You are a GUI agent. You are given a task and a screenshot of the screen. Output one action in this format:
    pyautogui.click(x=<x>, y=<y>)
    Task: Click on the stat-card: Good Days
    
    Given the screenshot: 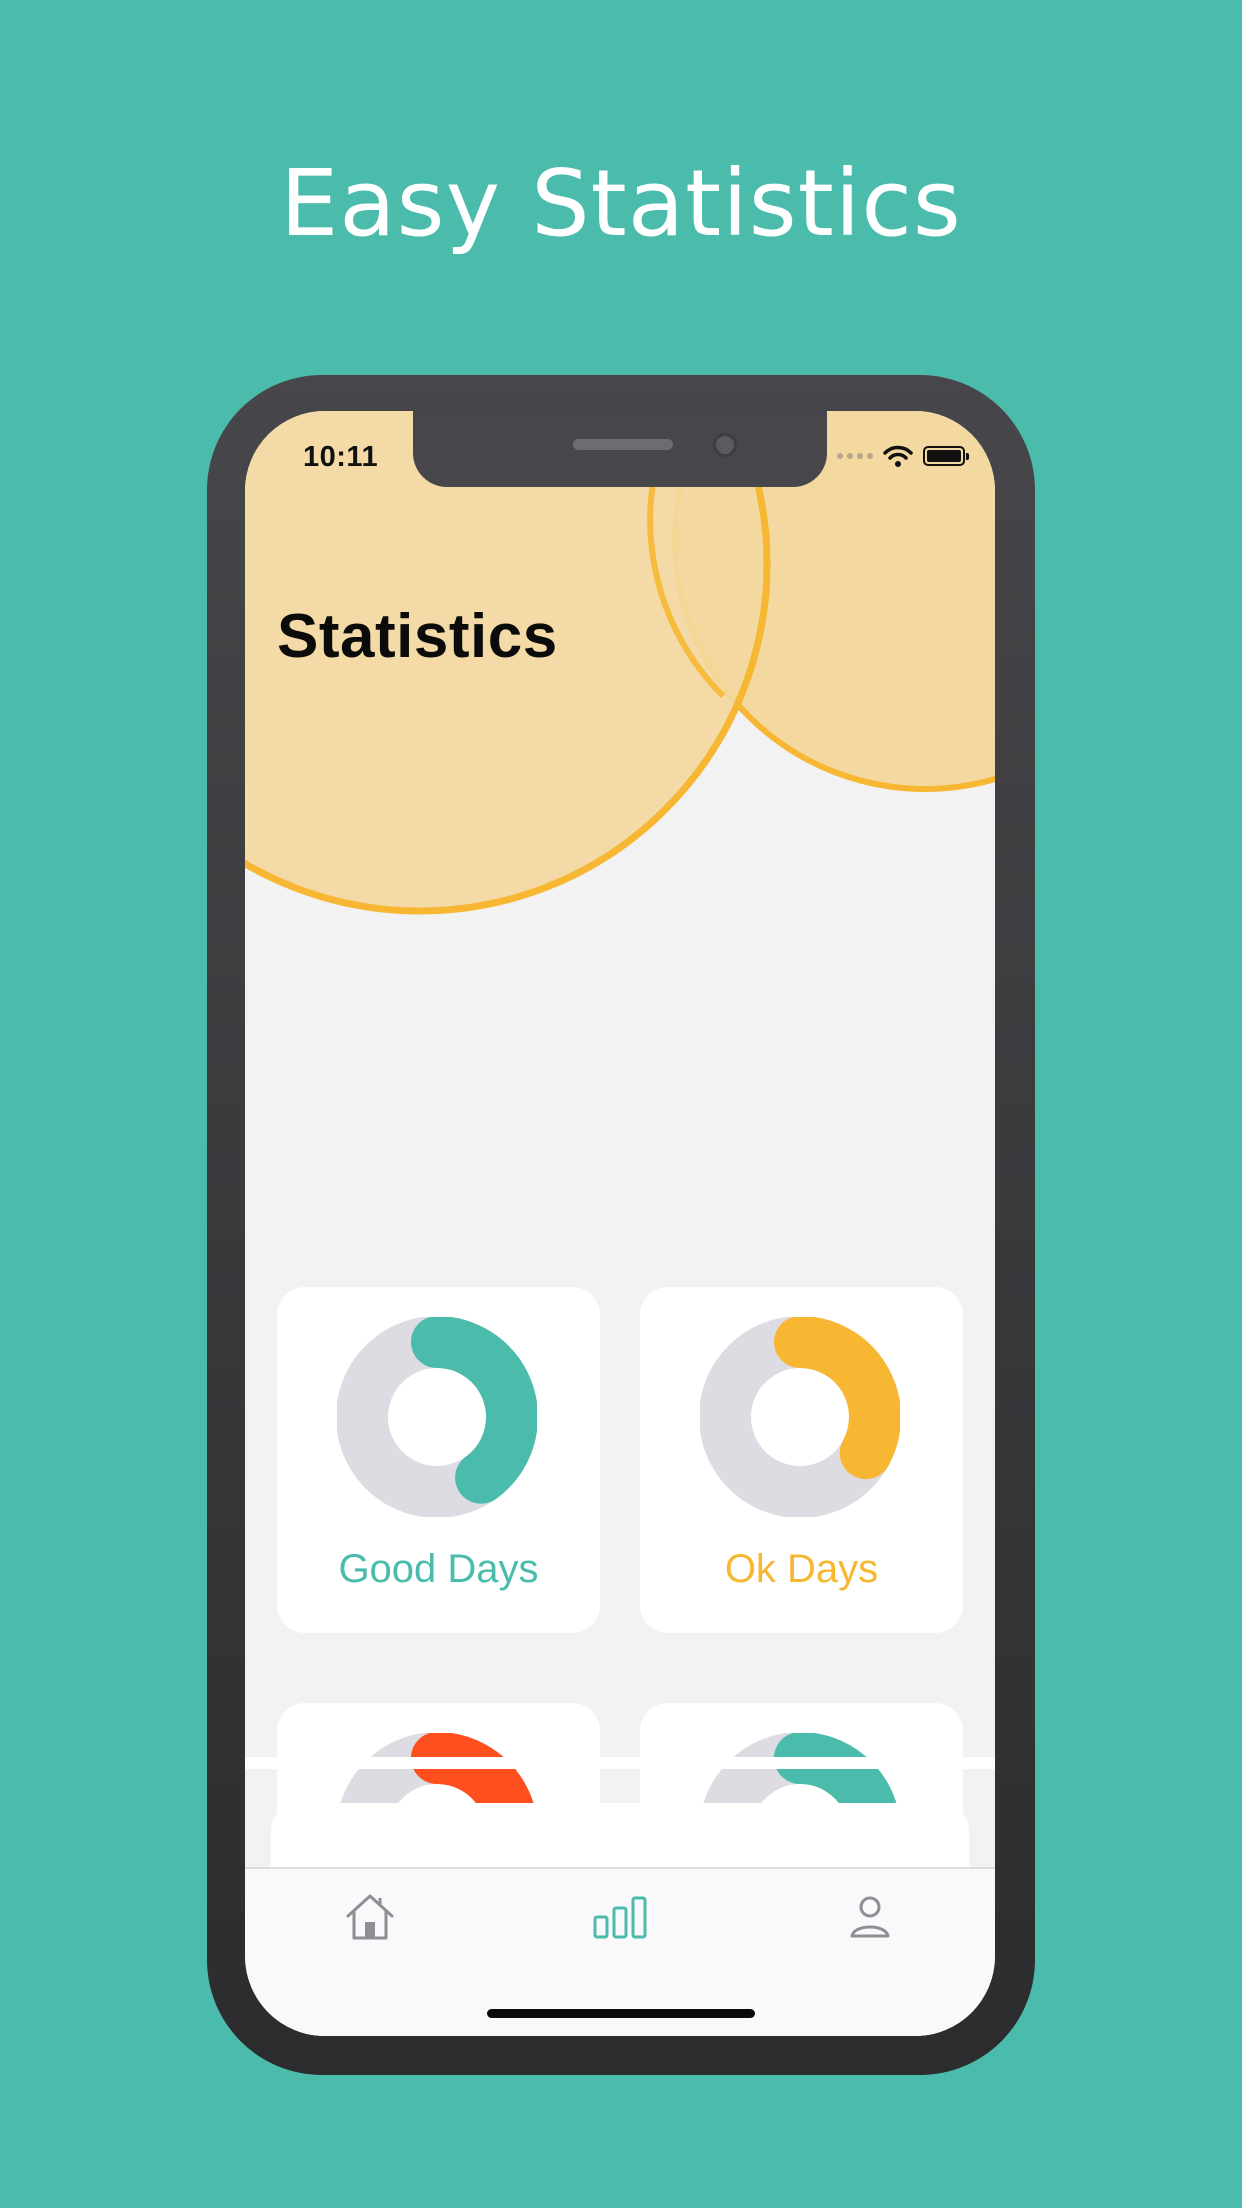 What is the action you would take?
    pyautogui.click(x=438, y=1460)
    